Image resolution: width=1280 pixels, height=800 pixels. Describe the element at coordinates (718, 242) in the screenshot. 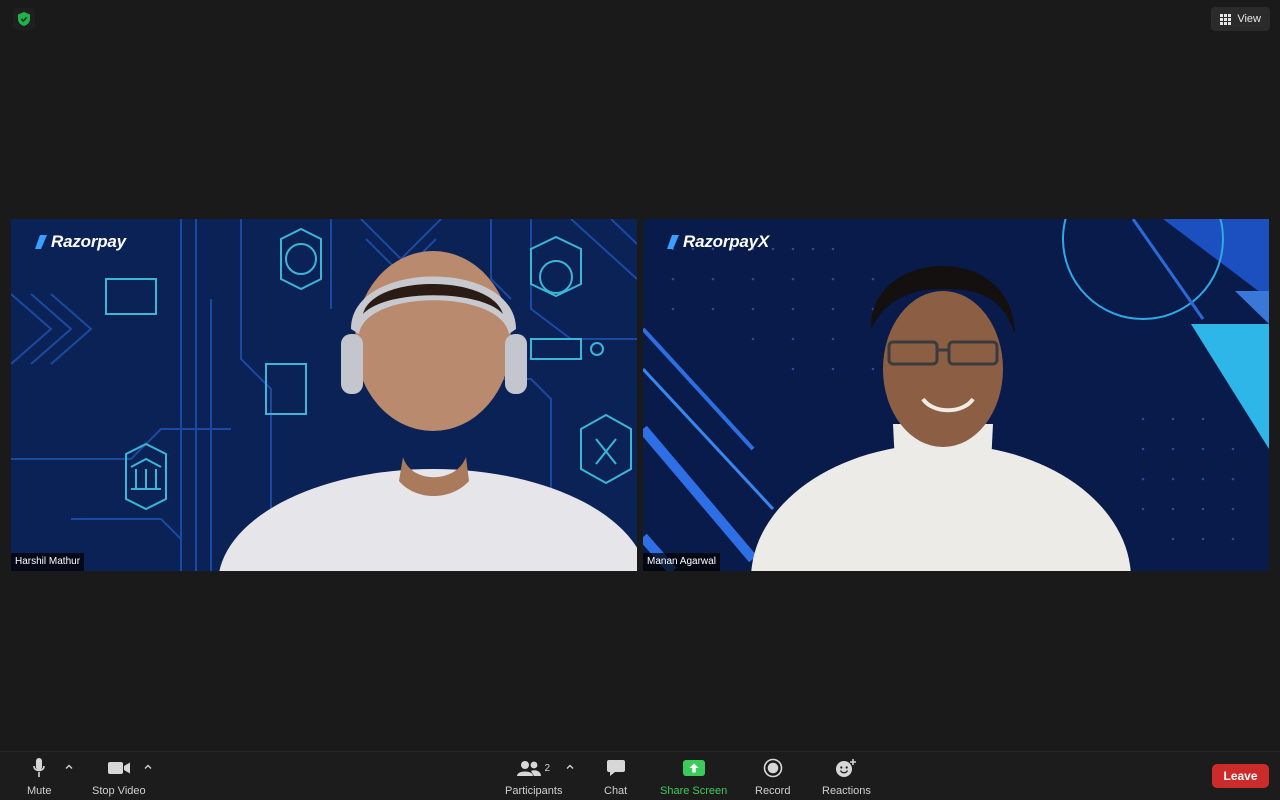

I see `brand-logo: RazorpayX` at that location.